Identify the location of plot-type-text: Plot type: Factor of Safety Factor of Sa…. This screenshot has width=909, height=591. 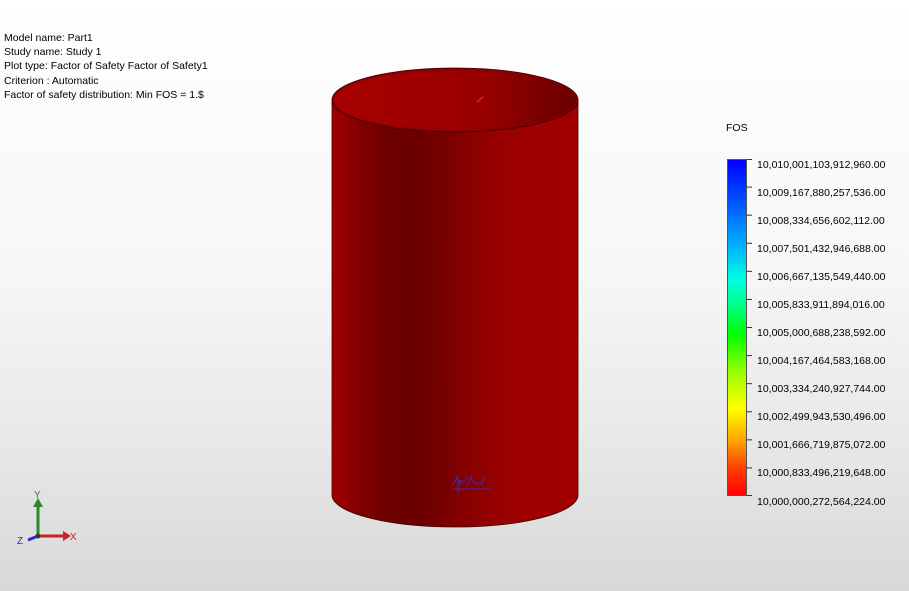
(106, 66).